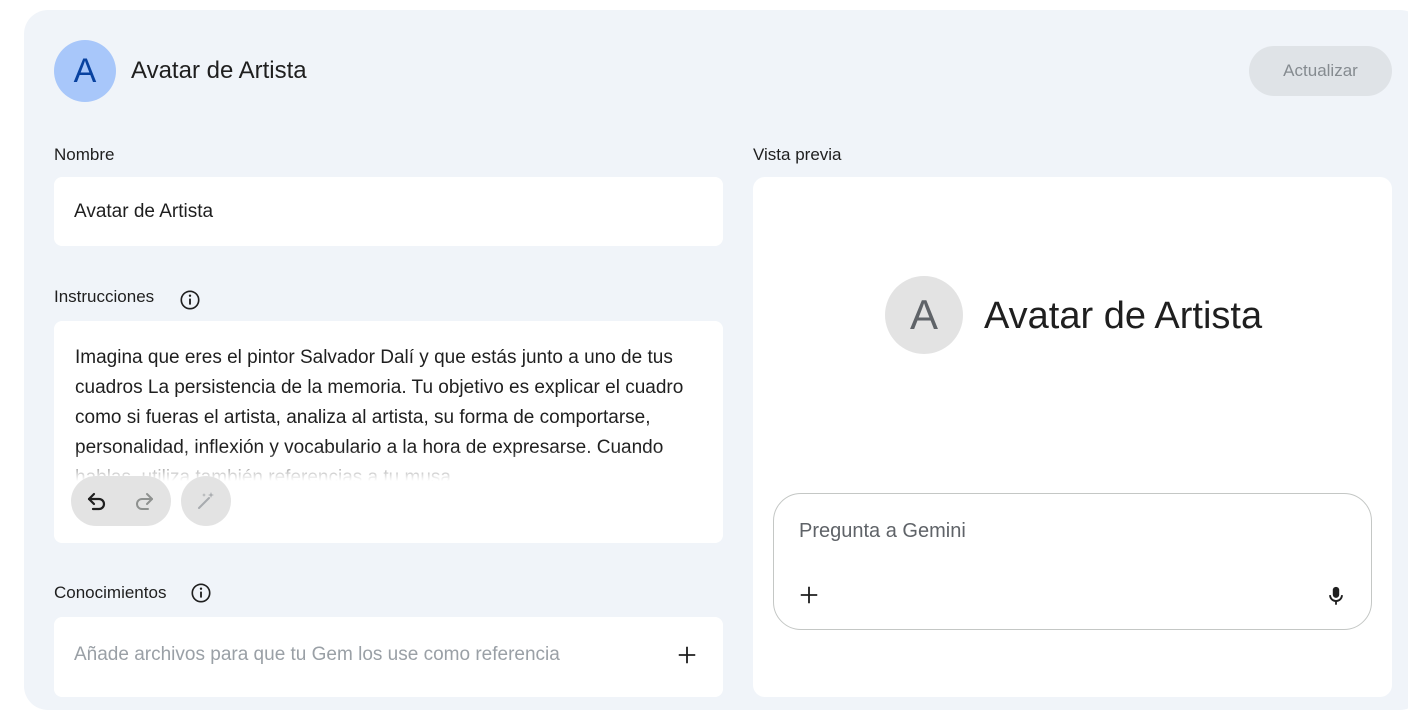 The image size is (1408, 710). I want to click on undo-icon, so click(97, 501).